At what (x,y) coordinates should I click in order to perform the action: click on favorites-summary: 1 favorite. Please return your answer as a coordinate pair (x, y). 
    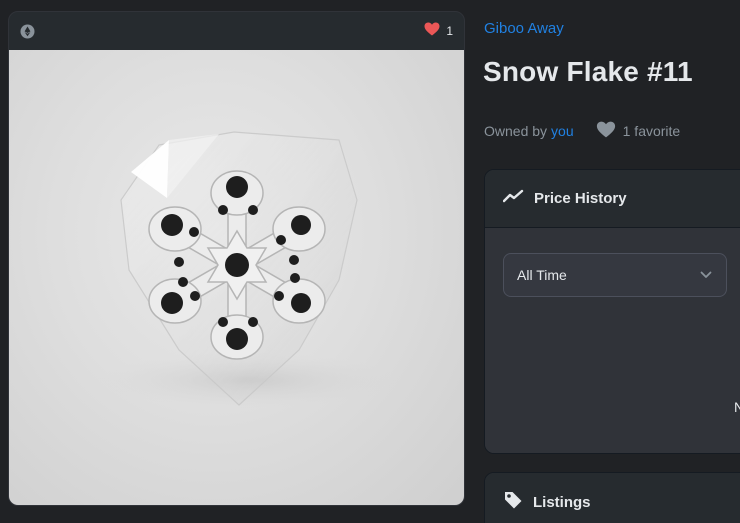
    Looking at the image, I should click on (638, 131).